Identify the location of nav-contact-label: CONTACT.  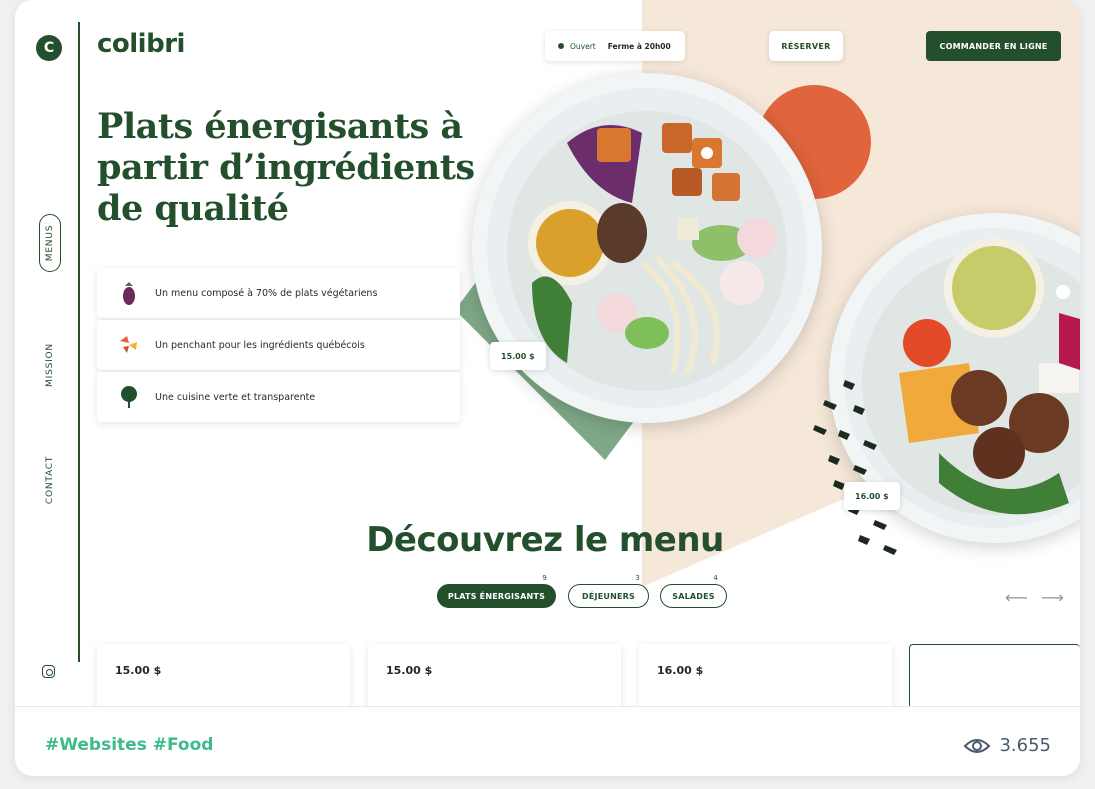
(50, 480).